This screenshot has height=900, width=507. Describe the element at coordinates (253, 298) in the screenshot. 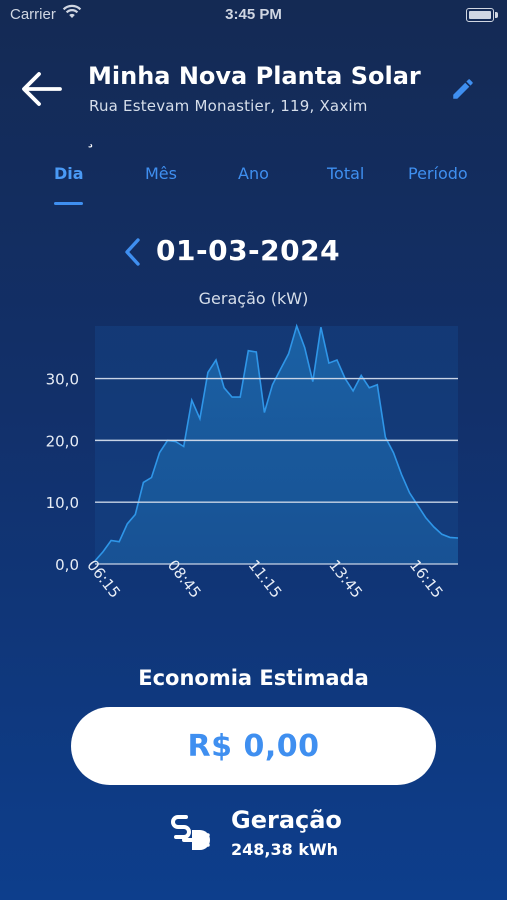

I see `chart-title: Geração (kW)` at that location.